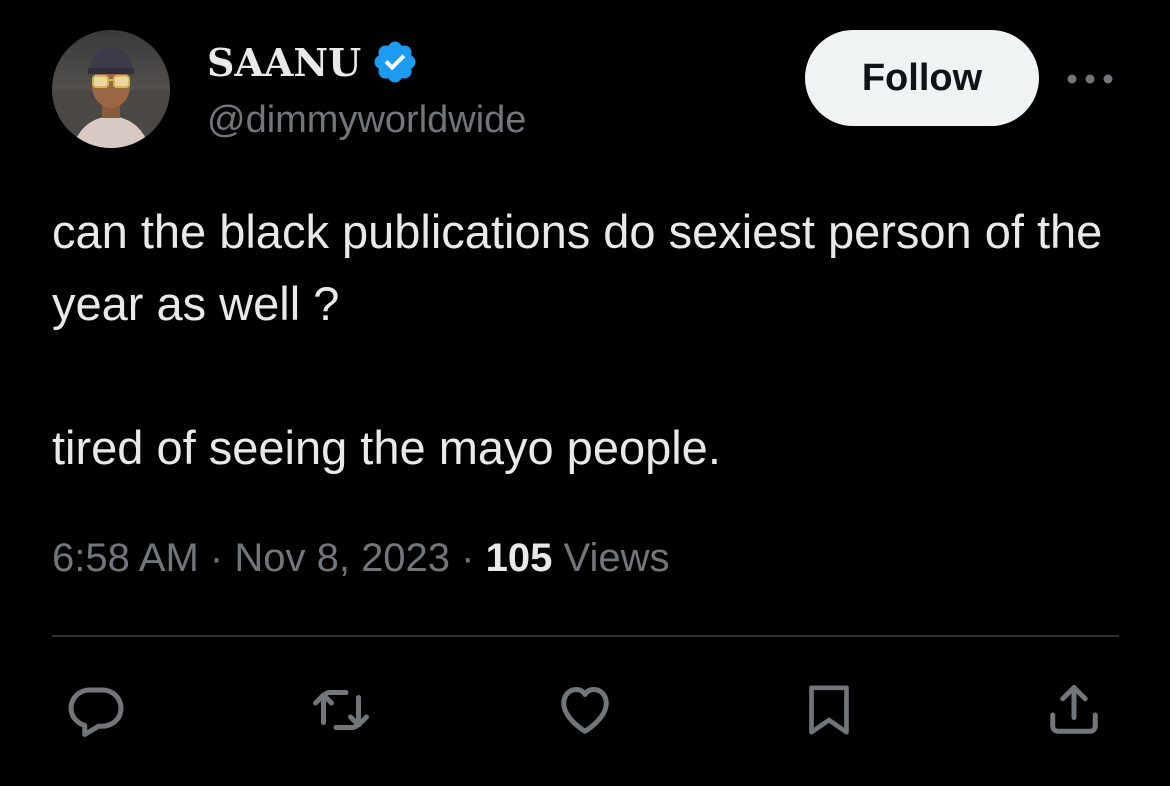 The image size is (1170, 786). I want to click on like-button, so click(585, 710).